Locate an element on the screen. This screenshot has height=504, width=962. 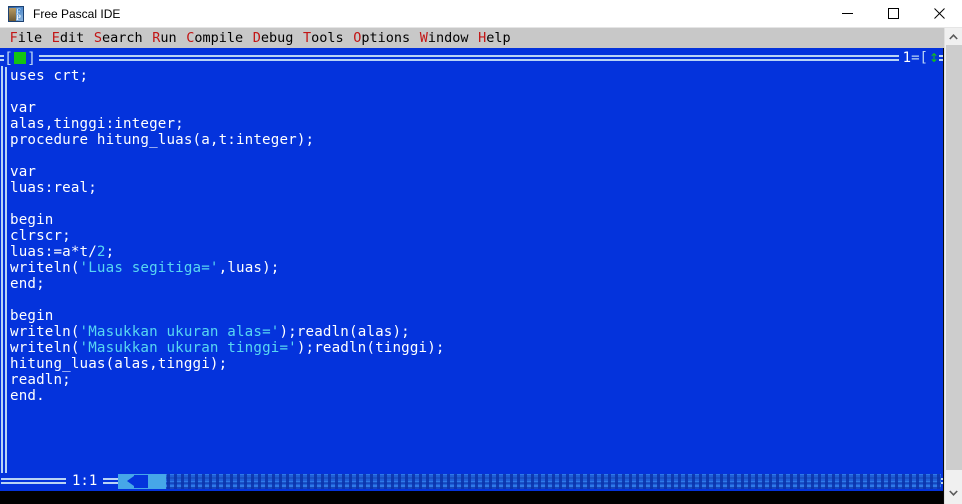
menu-item-compile: Compile is located at coordinates (214, 38).